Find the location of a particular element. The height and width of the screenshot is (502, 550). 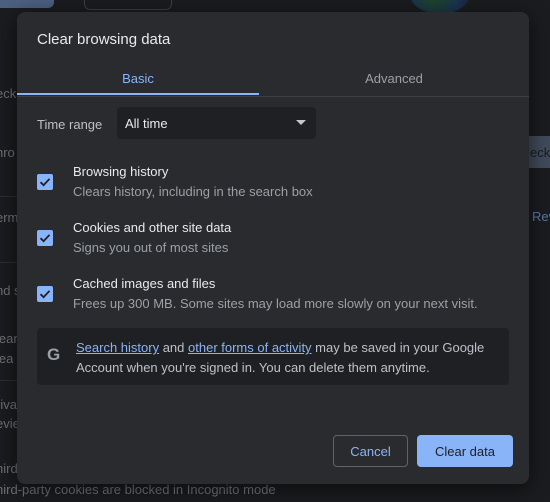

background-text: lea is located at coordinates (7, 358).